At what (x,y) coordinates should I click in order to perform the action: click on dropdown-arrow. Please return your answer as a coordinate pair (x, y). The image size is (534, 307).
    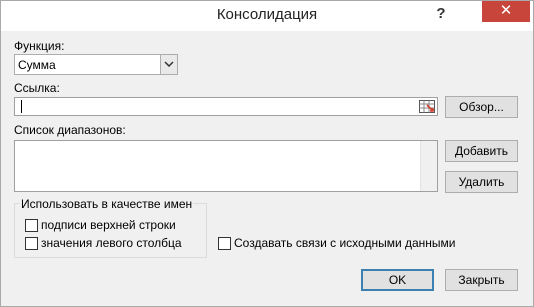
    Looking at the image, I should click on (168, 64).